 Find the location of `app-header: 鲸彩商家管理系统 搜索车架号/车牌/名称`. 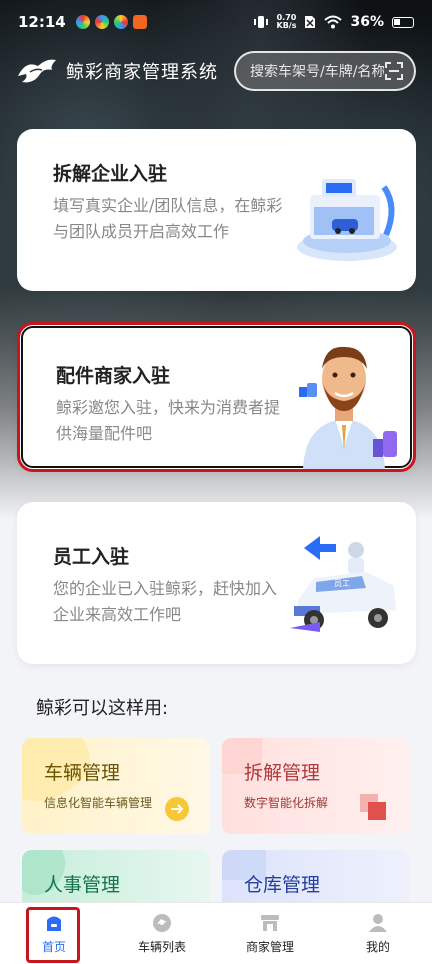

app-header: 鲸彩商家管理系统 搜索车架号/车牌/名称 is located at coordinates (216, 71).